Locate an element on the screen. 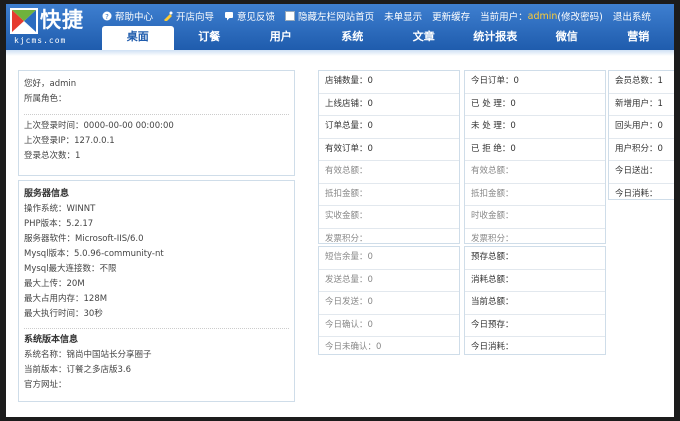 The height and width of the screenshot is (421, 680). stat-row: 今日发送：0 is located at coordinates (389, 303).